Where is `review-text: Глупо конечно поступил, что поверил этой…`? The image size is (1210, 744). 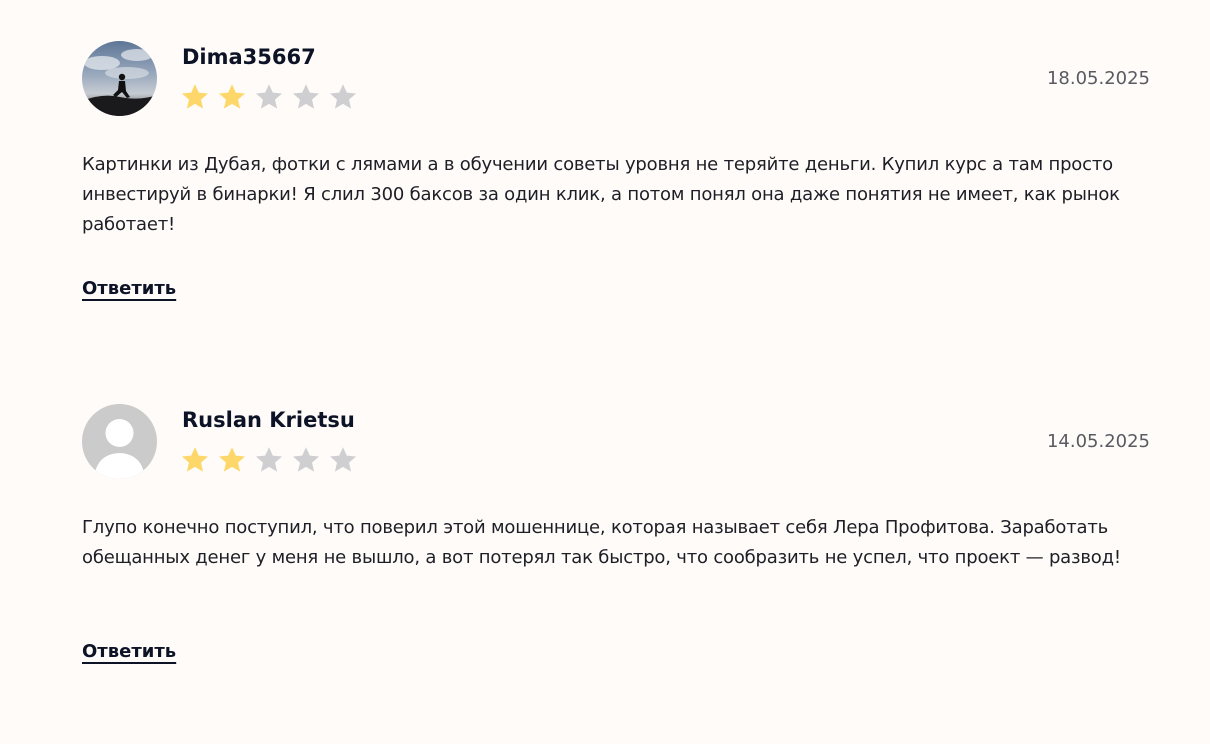 review-text: Глупо конечно поступил, что поверил этой… is located at coordinates (601, 542).